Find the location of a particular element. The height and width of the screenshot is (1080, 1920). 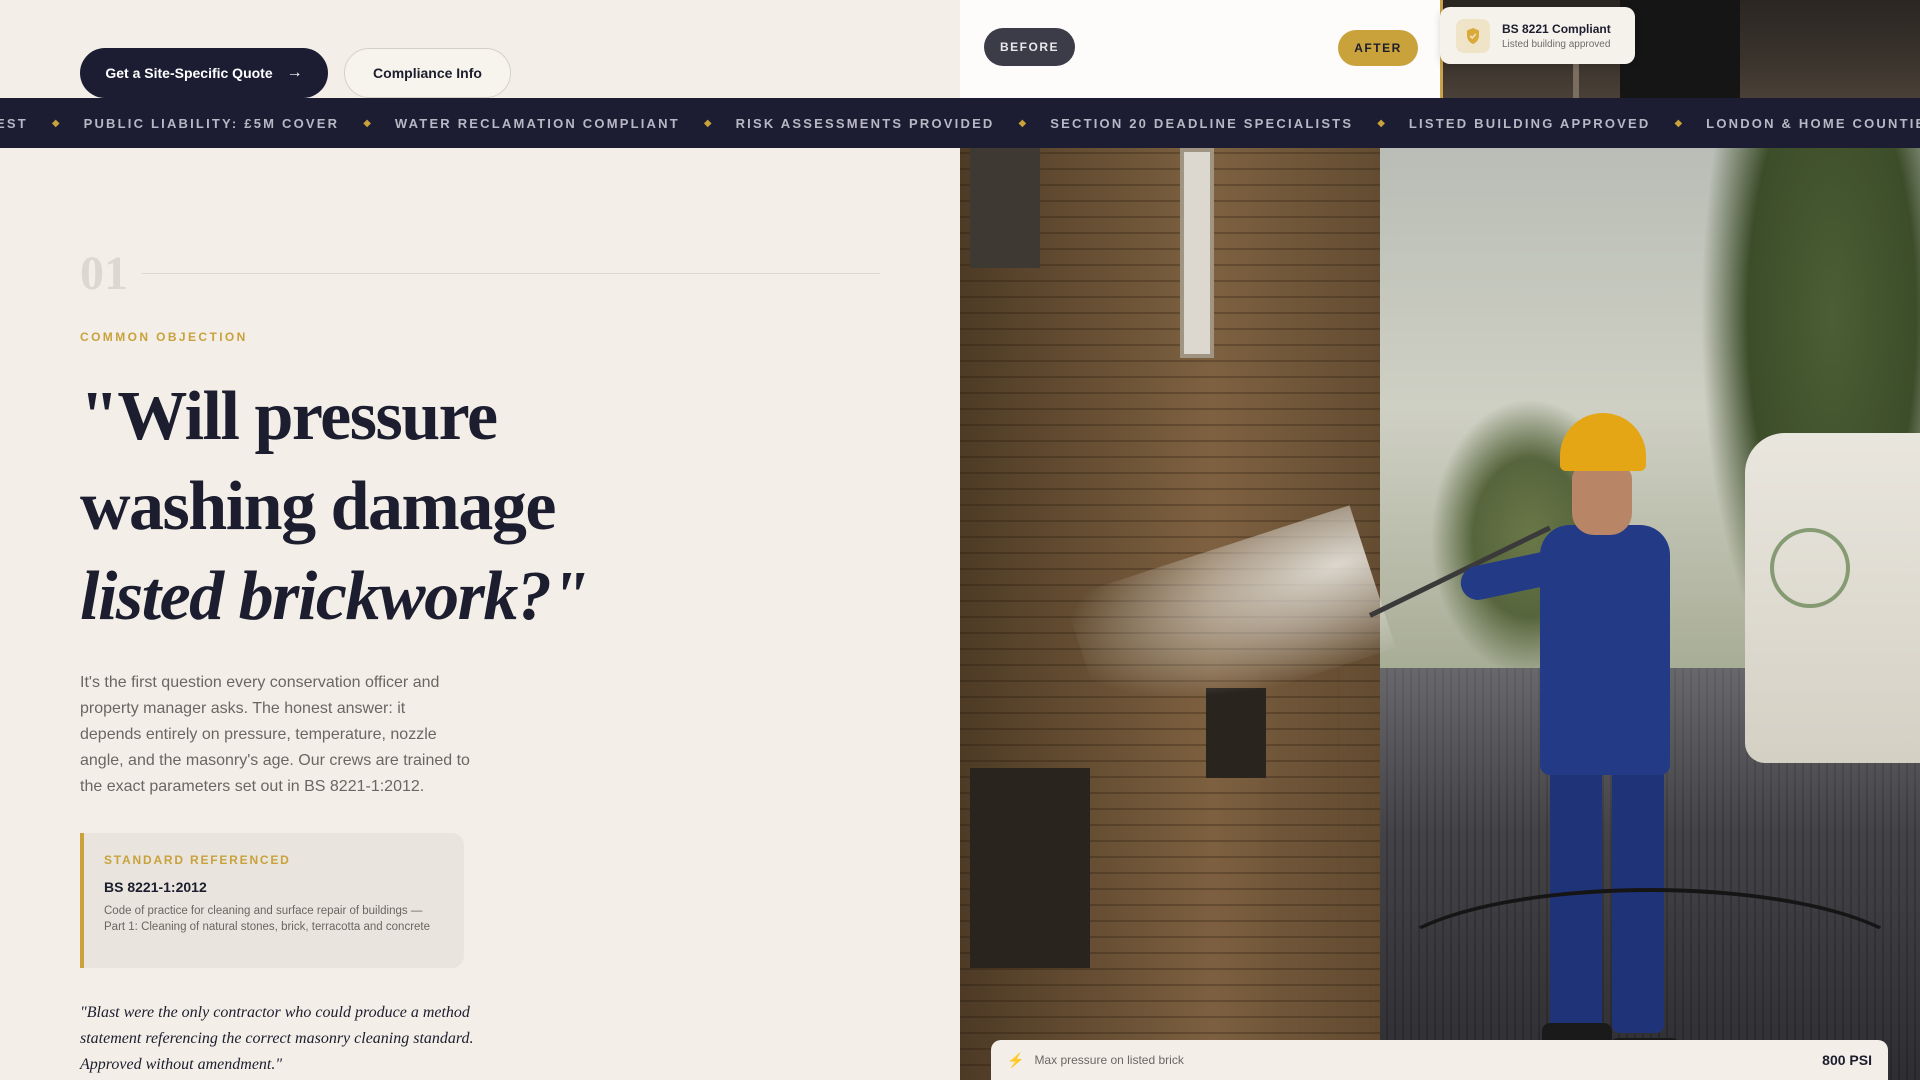

get-quote-button: Get a Site-Specific Quote → is located at coordinates (204, 73).